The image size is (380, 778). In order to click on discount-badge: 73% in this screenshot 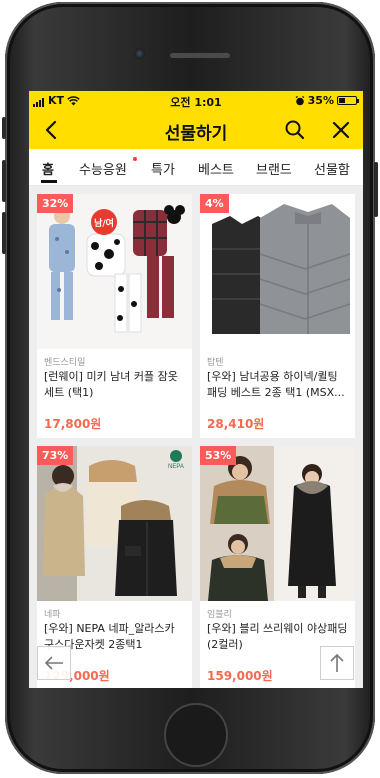, I will do `click(55, 455)`.